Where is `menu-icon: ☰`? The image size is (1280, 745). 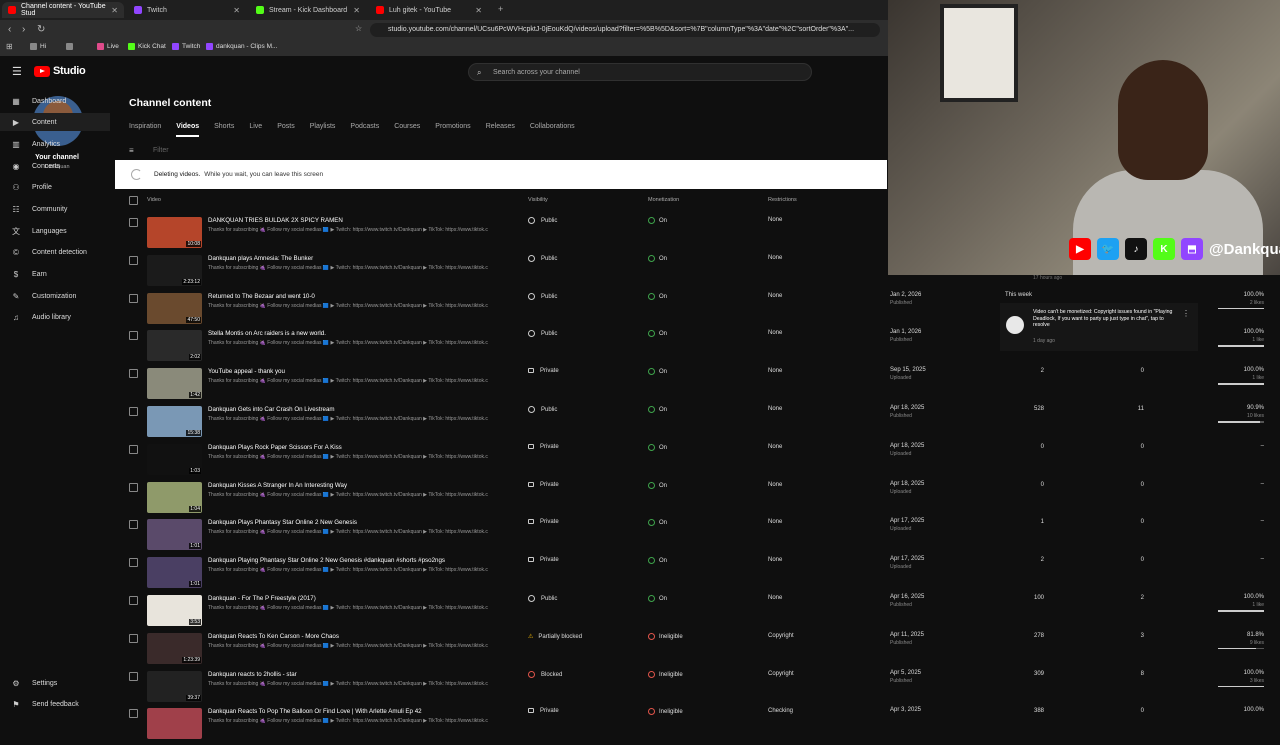 menu-icon: ☰ is located at coordinates (17, 71).